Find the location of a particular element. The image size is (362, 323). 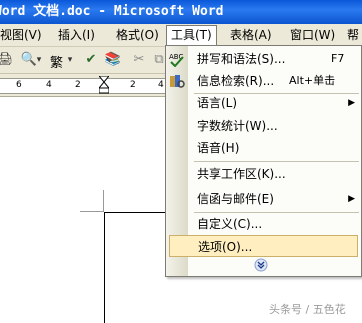

watermark: 头条号 / 五色花 is located at coordinates (307, 309).